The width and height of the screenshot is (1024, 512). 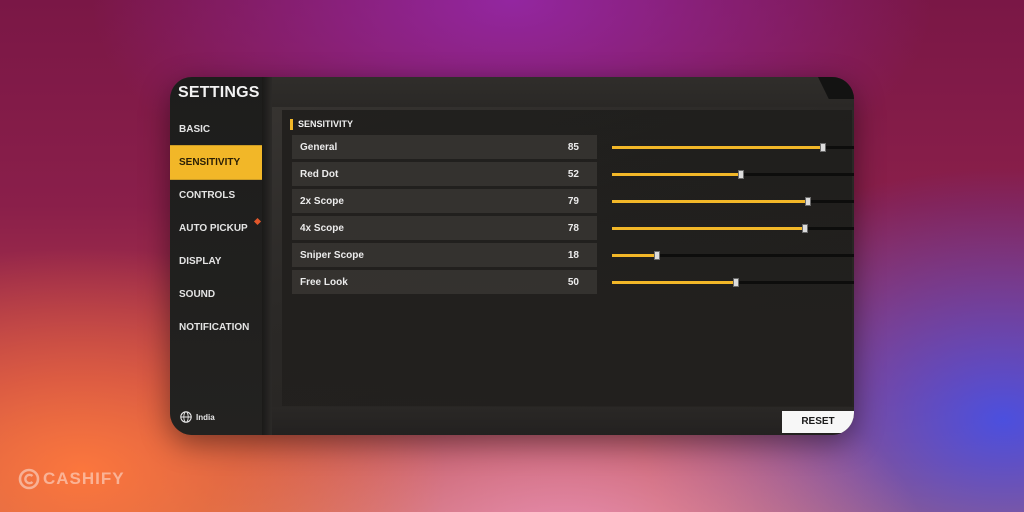 I want to click on cashify-logo-icon, so click(x=29, y=479).